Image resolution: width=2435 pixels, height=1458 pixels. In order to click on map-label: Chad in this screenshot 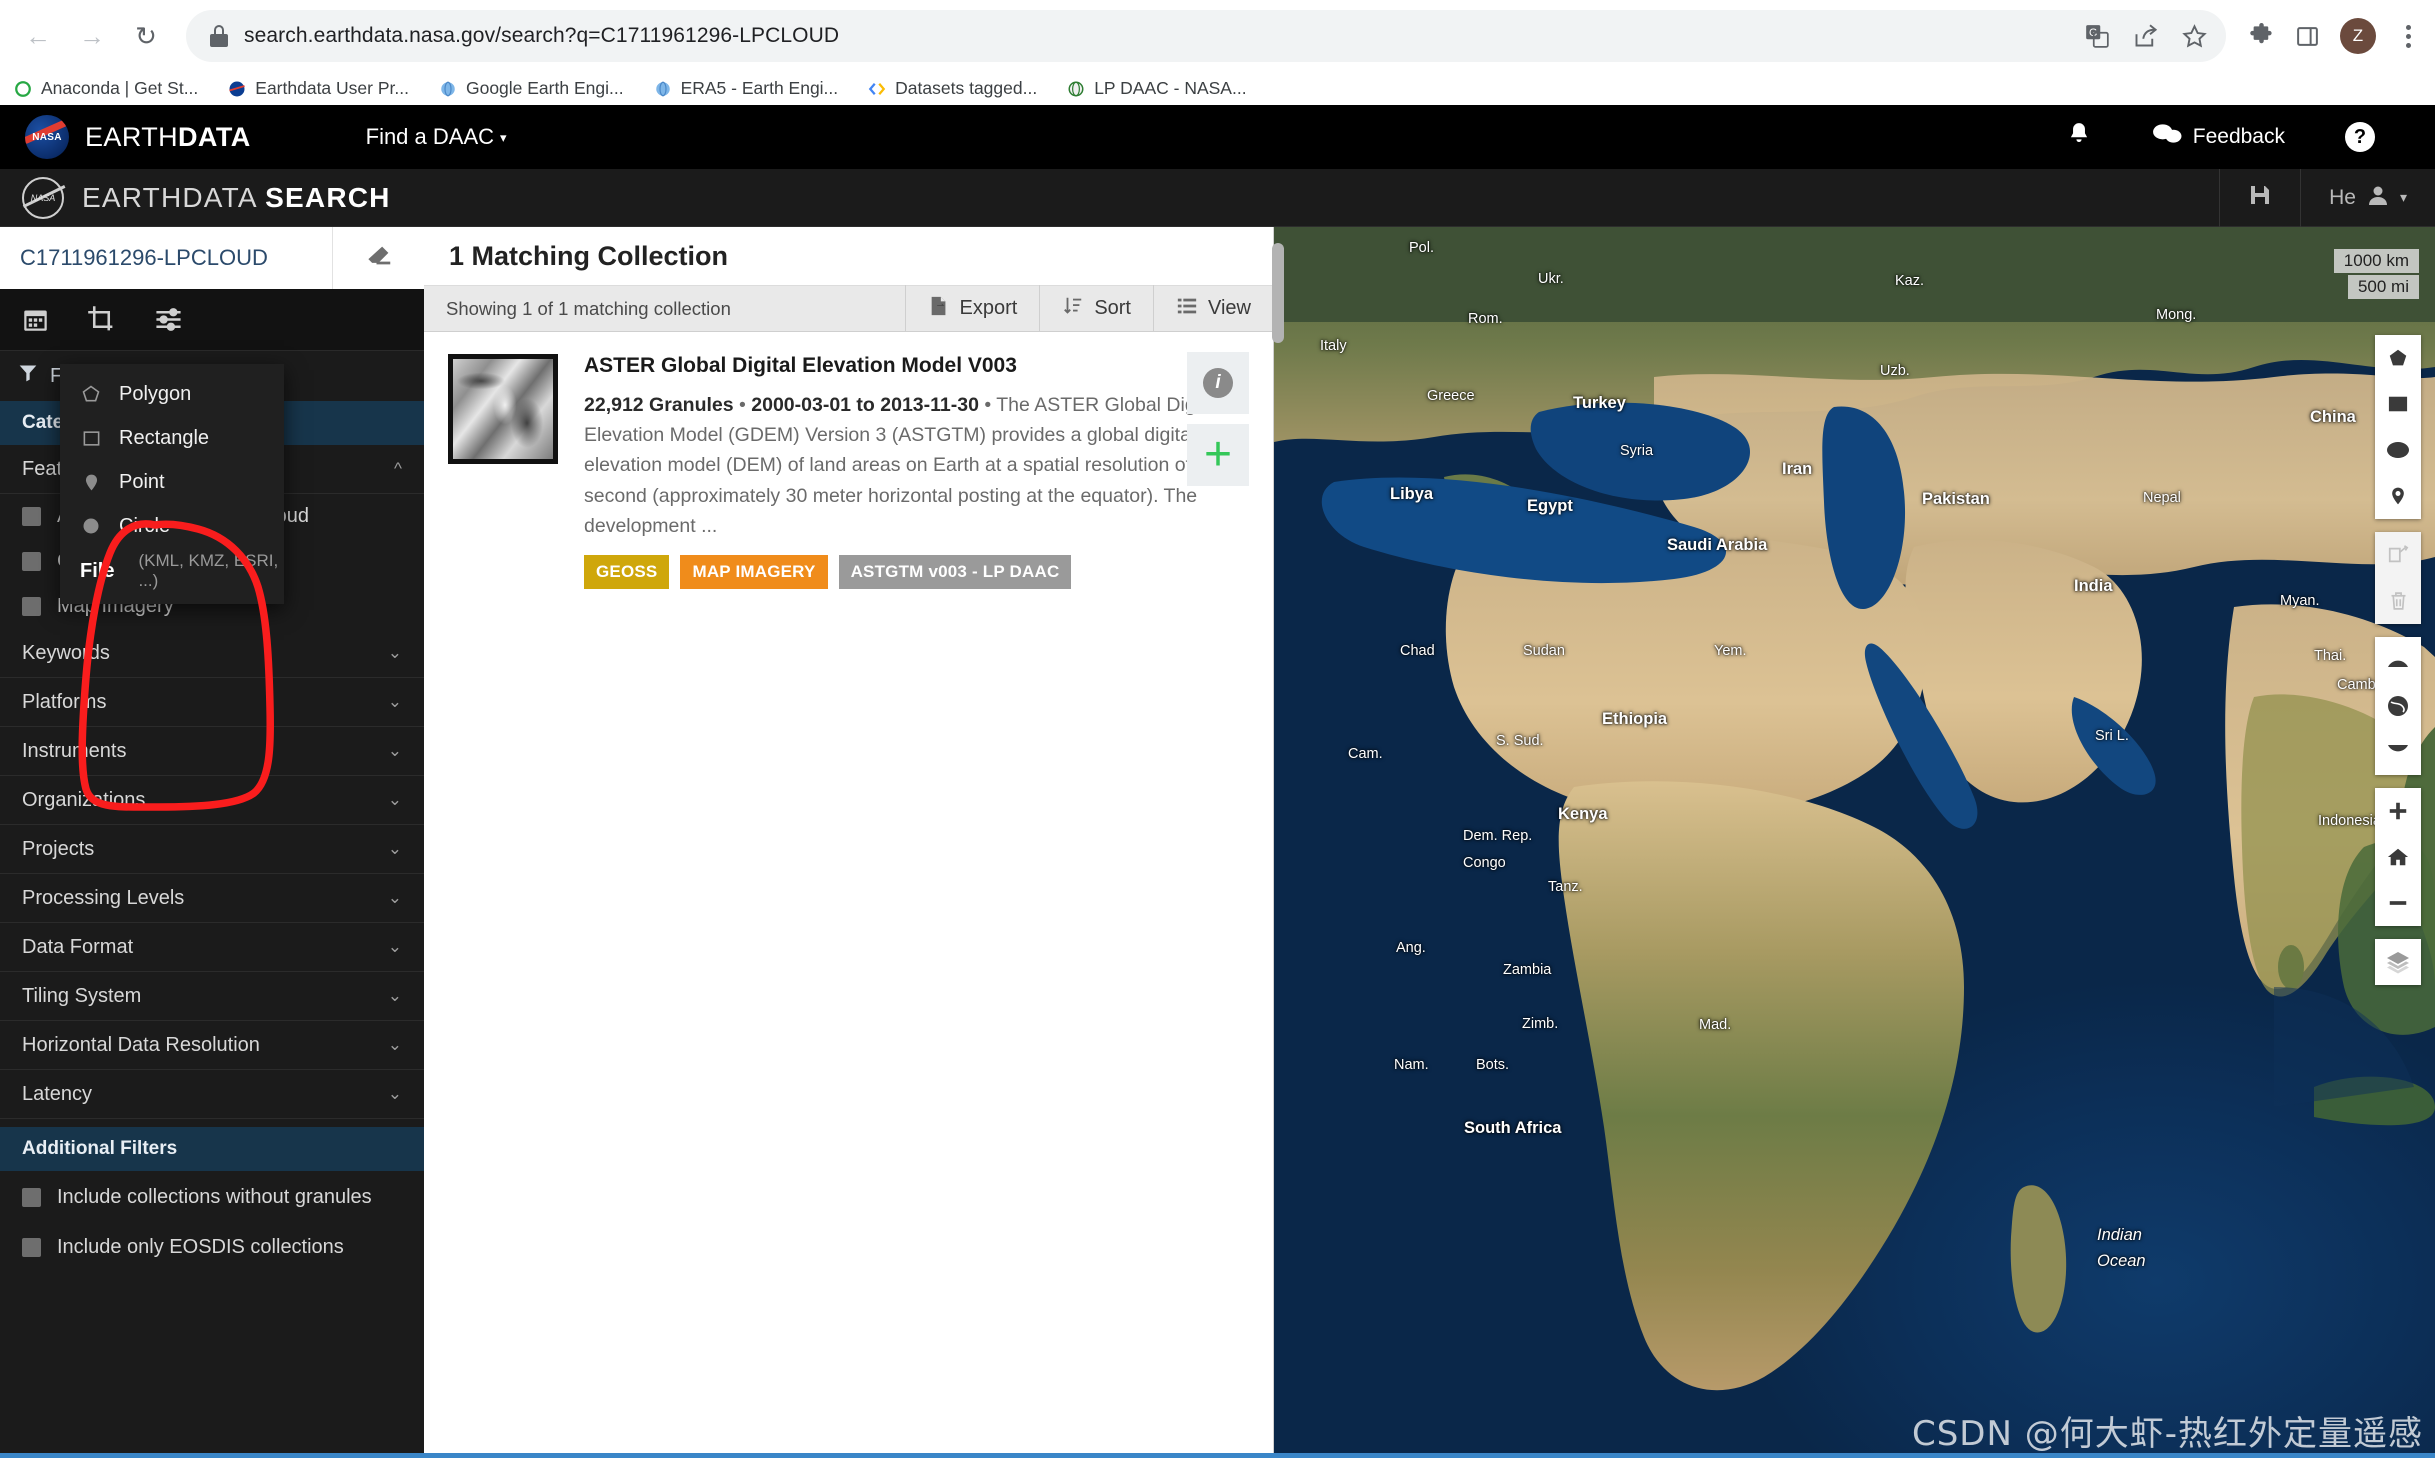, I will do `click(1417, 651)`.